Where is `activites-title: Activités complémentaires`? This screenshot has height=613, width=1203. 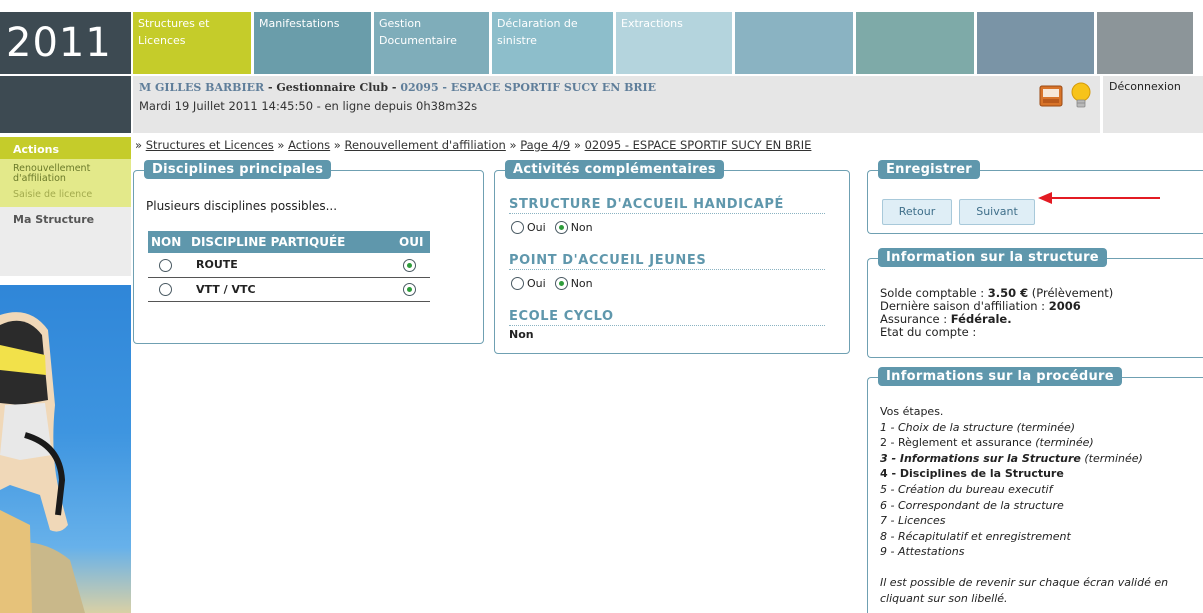 activites-title: Activités complémentaires is located at coordinates (614, 169).